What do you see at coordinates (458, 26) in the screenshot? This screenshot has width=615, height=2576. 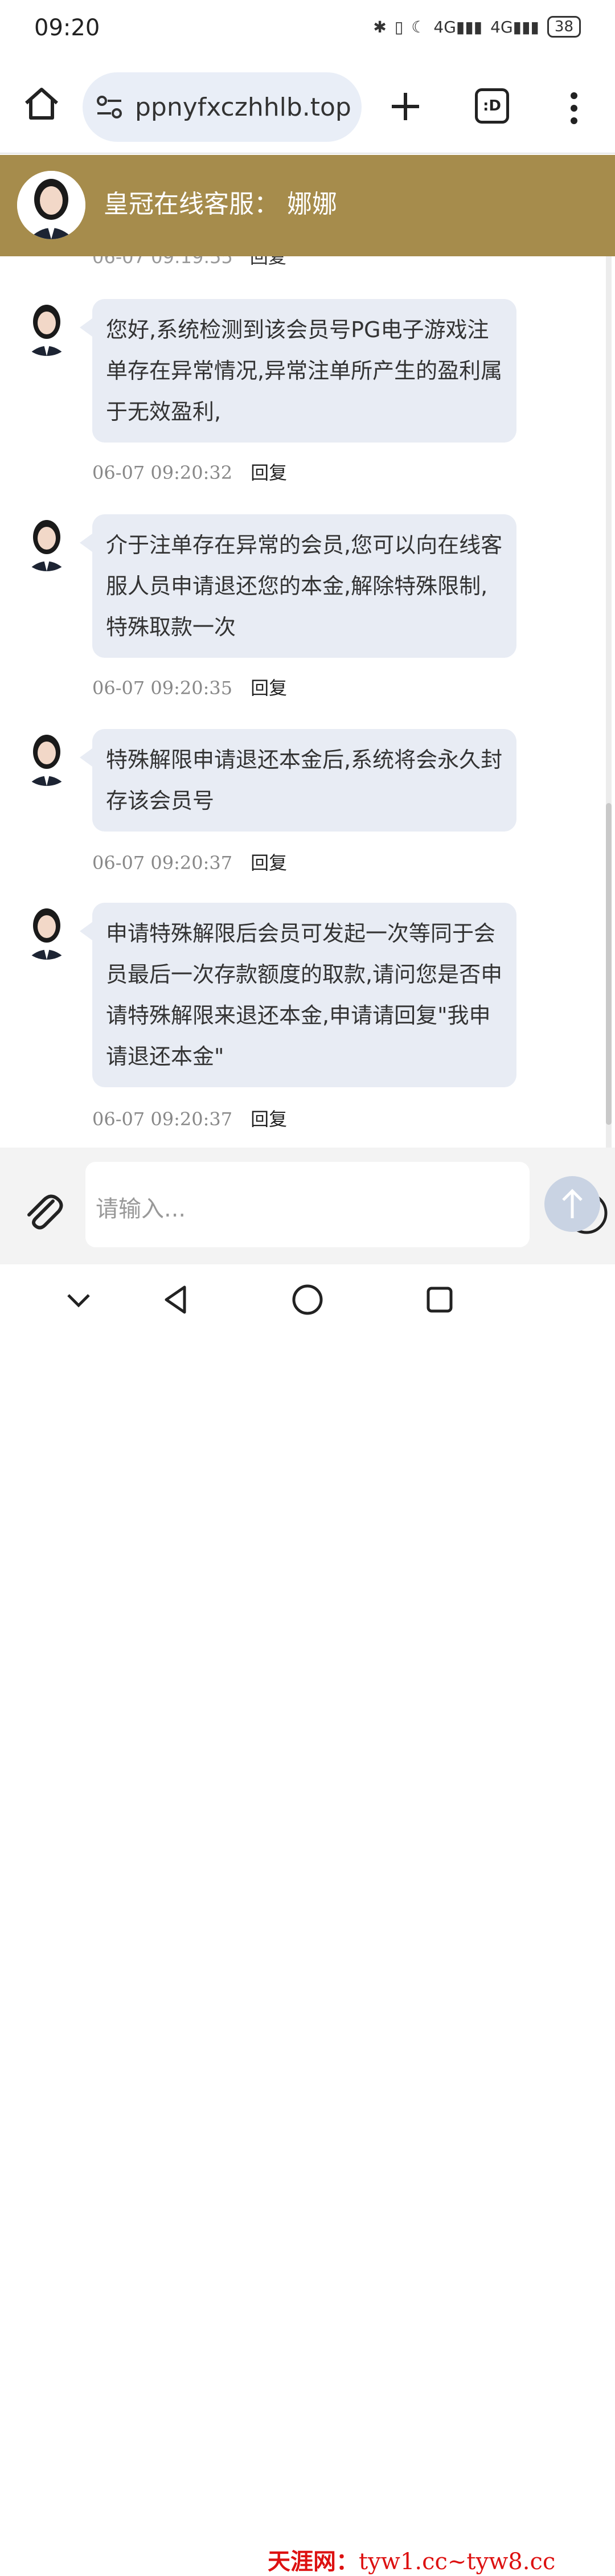 I see `signal-4g-icon: 4G▮▮▮` at bounding box center [458, 26].